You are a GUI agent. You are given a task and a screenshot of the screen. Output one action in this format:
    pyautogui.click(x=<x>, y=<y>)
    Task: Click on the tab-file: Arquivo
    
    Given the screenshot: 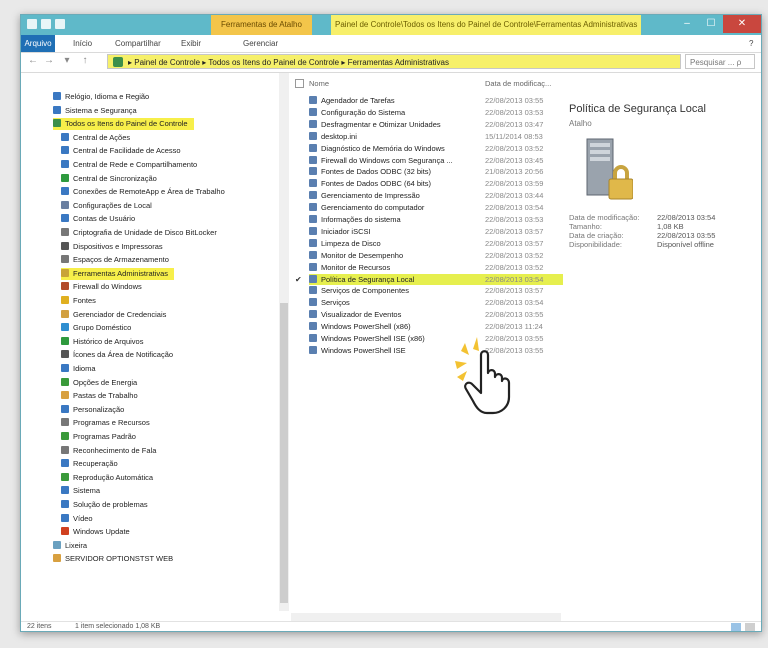 What is the action you would take?
    pyautogui.click(x=38, y=43)
    